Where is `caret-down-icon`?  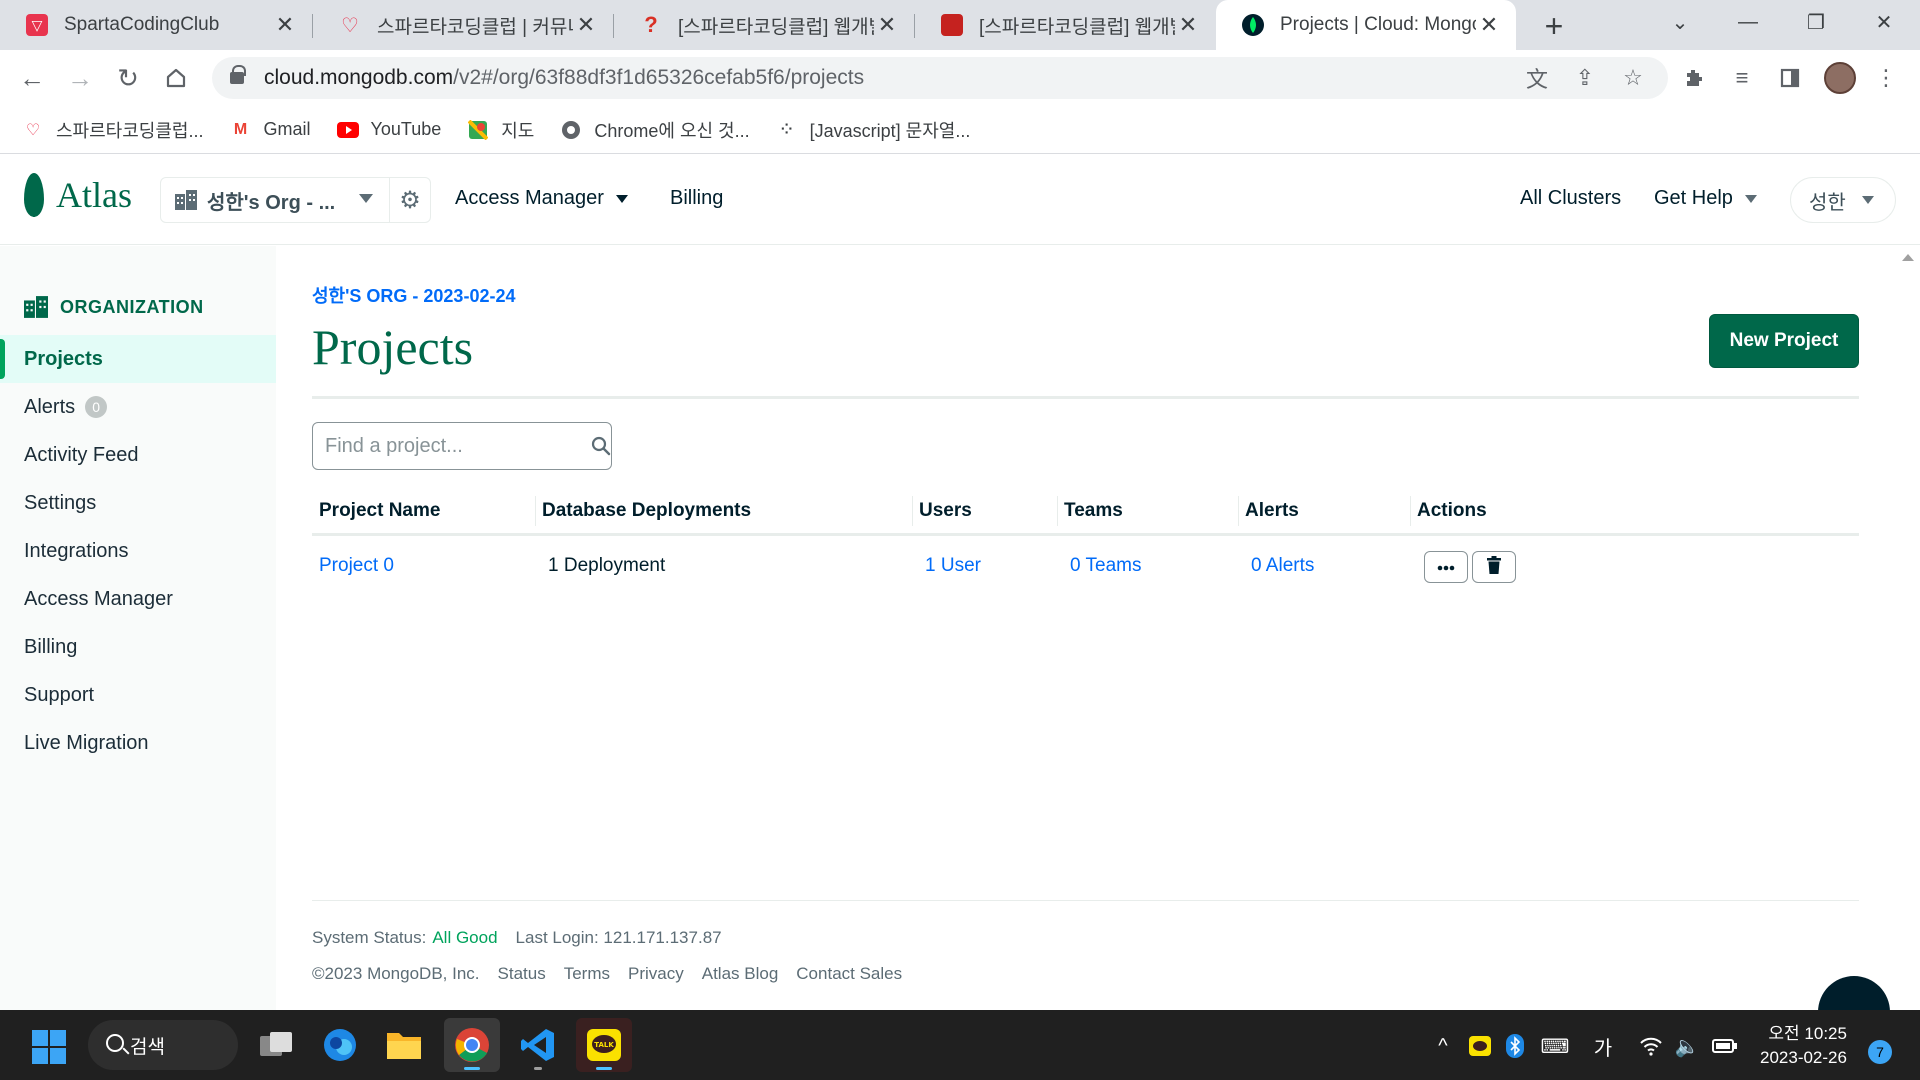 caret-down-icon is located at coordinates (1867, 200).